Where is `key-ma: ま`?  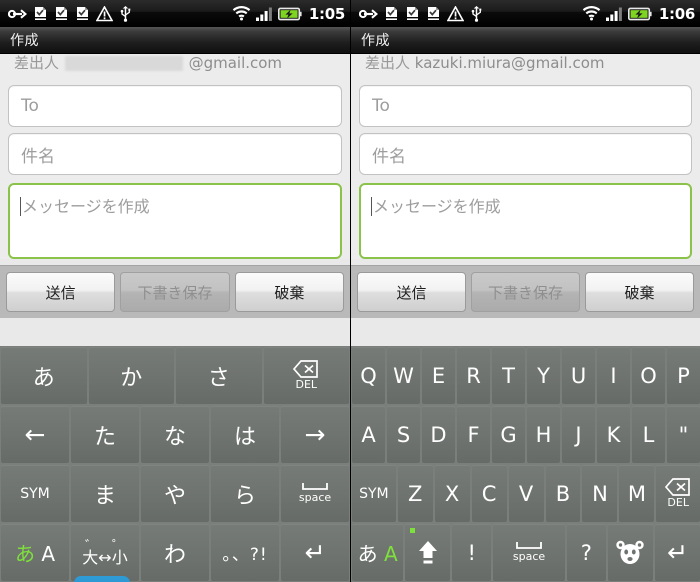 key-ma: ま is located at coordinates (105, 493).